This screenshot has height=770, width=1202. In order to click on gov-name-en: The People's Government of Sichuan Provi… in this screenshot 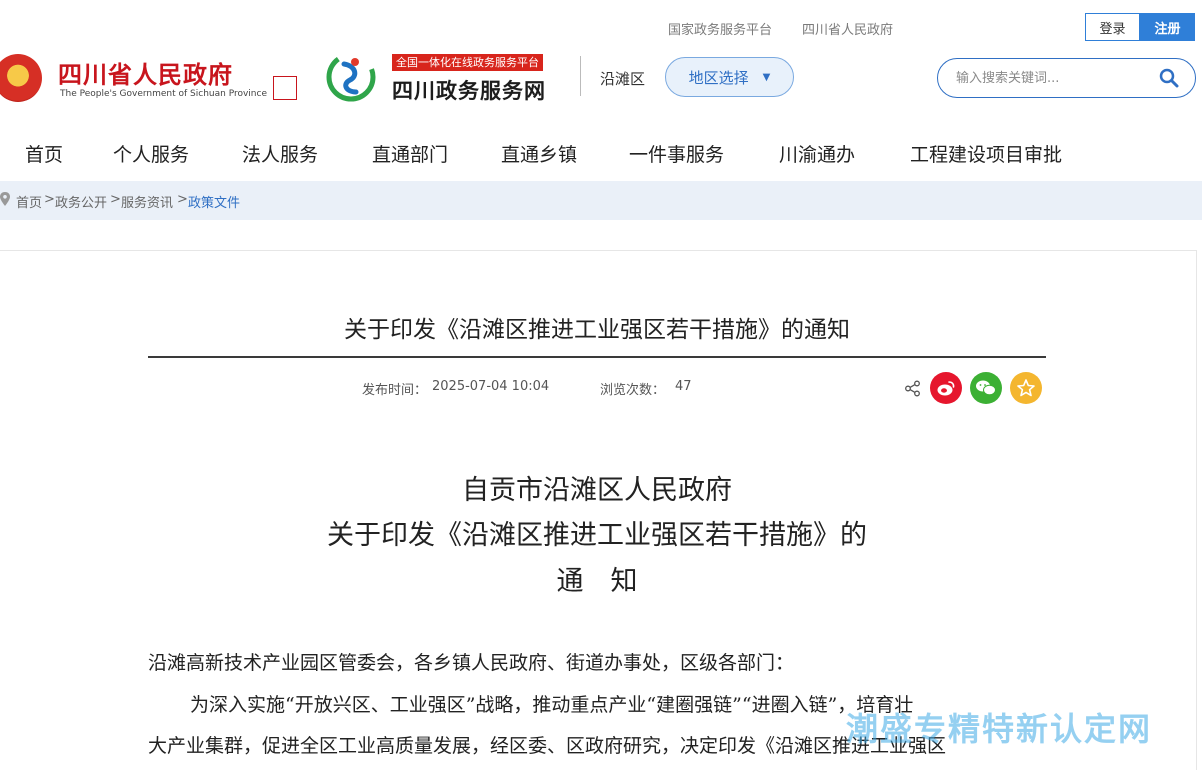, I will do `click(163, 94)`.